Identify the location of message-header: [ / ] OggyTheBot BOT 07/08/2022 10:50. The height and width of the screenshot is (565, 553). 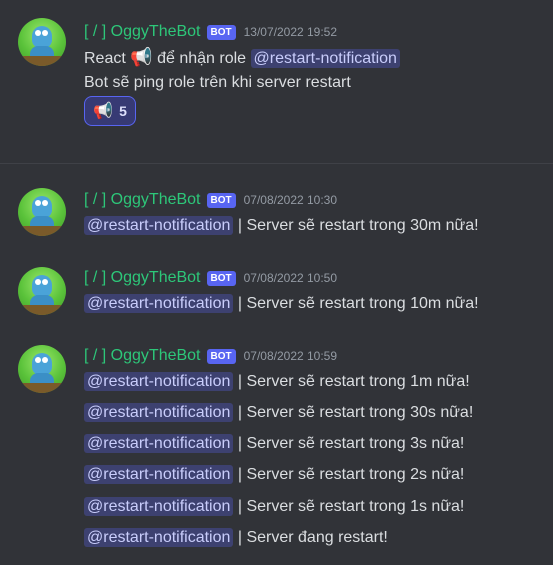
(210, 278).